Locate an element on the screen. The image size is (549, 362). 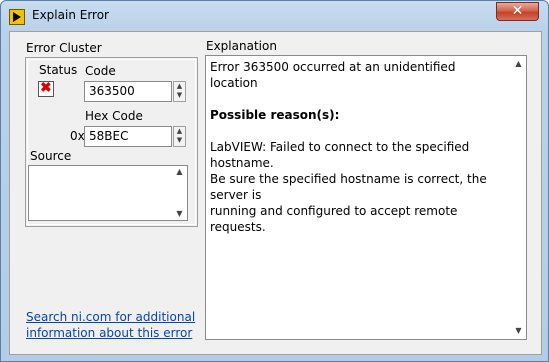
status-label: Status is located at coordinates (58, 70).